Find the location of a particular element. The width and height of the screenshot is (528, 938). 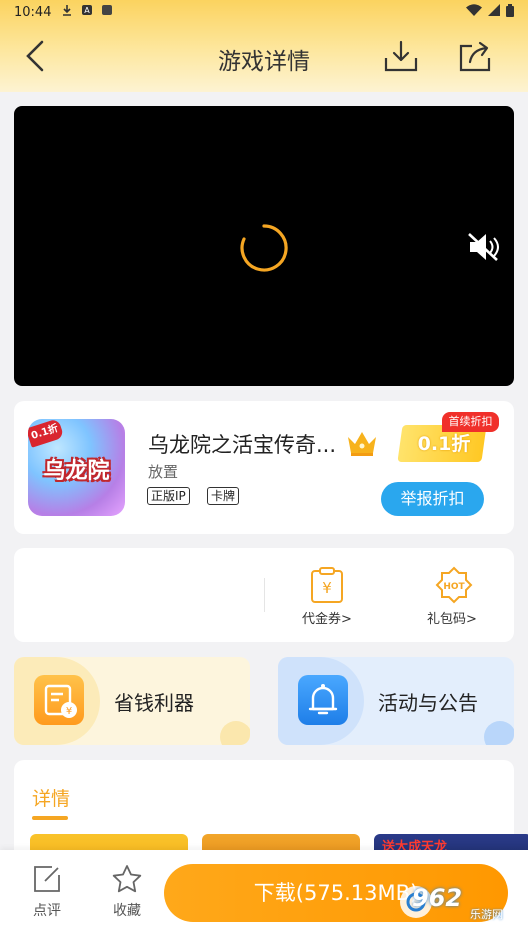

discount-value: 0.1折 is located at coordinates (444, 444).